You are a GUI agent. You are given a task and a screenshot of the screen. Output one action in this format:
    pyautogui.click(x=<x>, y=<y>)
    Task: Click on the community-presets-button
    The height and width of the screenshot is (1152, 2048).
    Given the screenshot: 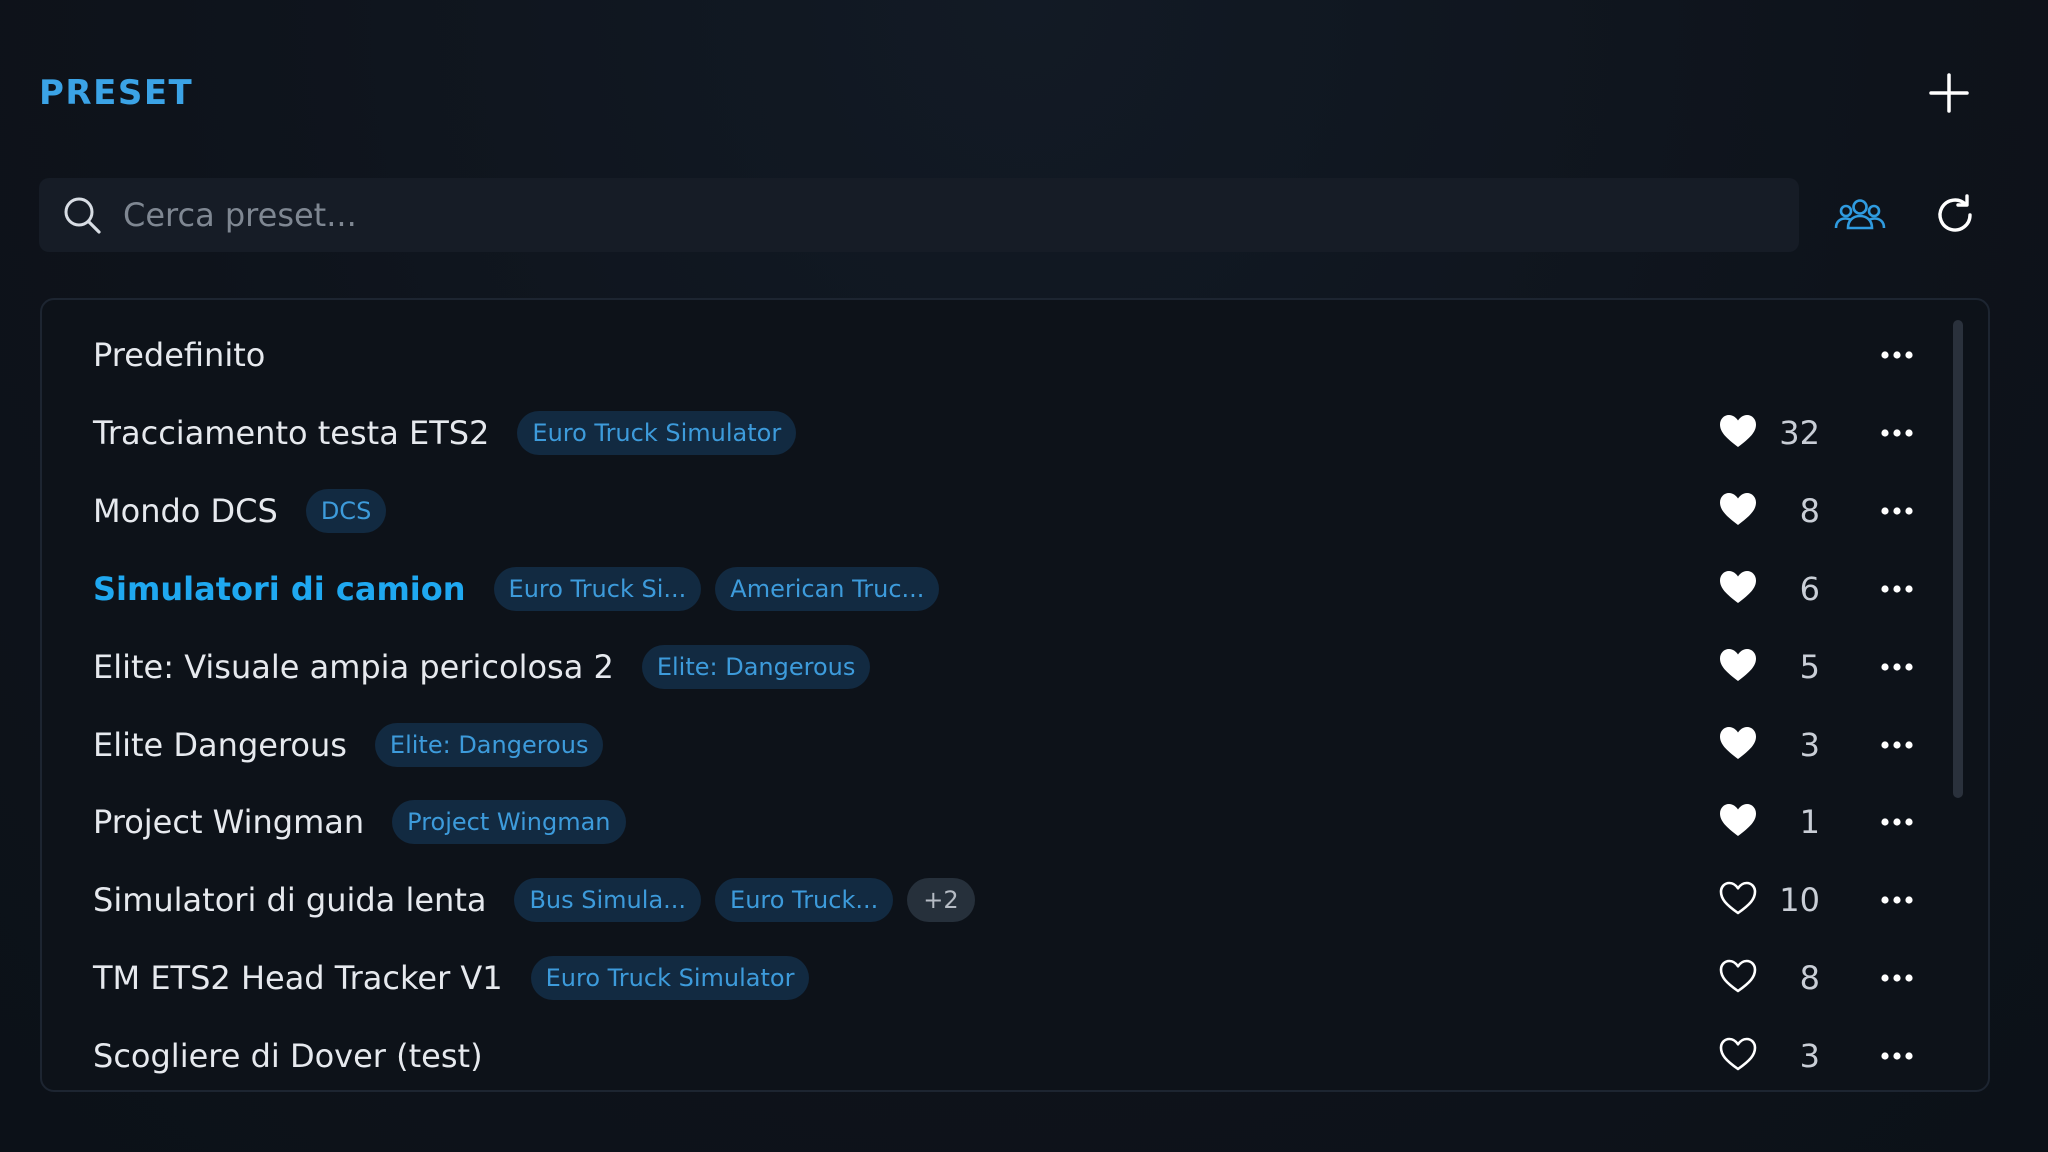 What is the action you would take?
    pyautogui.click(x=1860, y=216)
    